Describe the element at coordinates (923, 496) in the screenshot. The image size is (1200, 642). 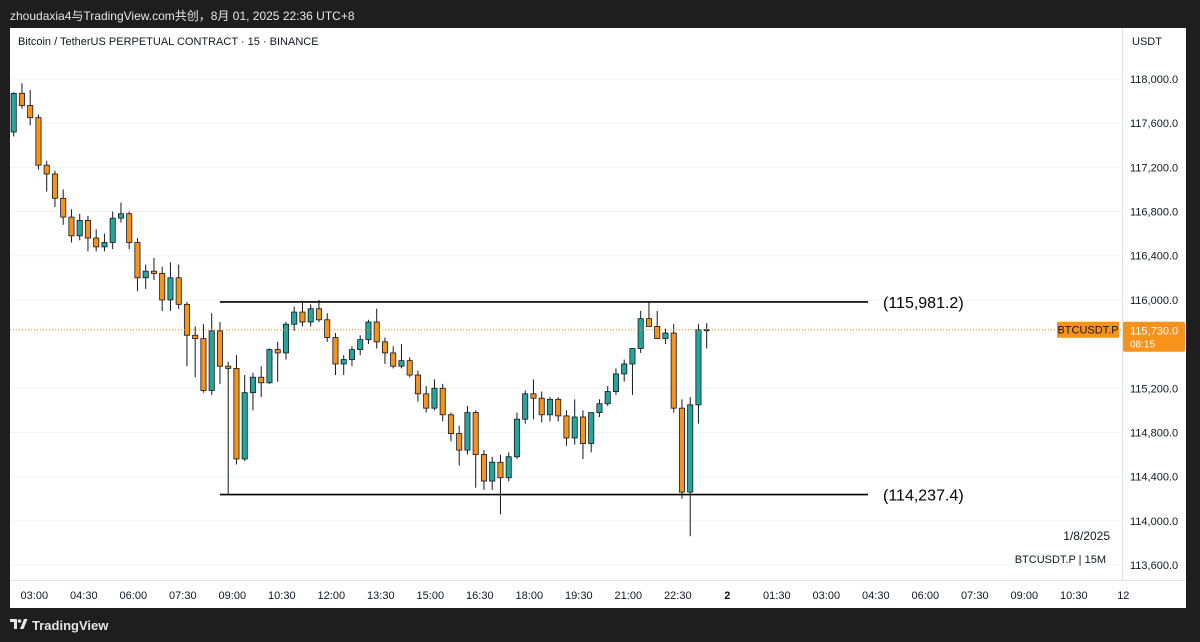
I see `level-label: (114,237.4)` at that location.